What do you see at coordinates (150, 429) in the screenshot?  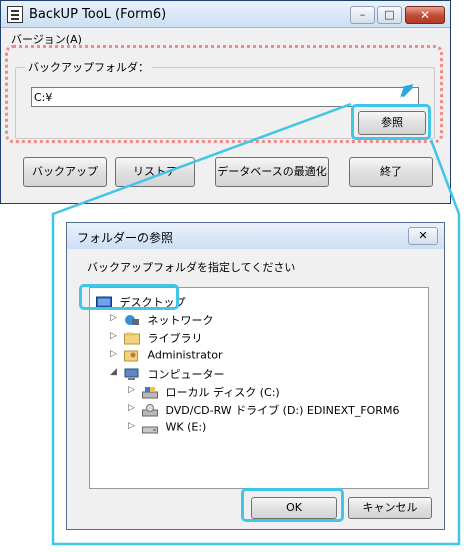 I see `usb-drive-icon` at bounding box center [150, 429].